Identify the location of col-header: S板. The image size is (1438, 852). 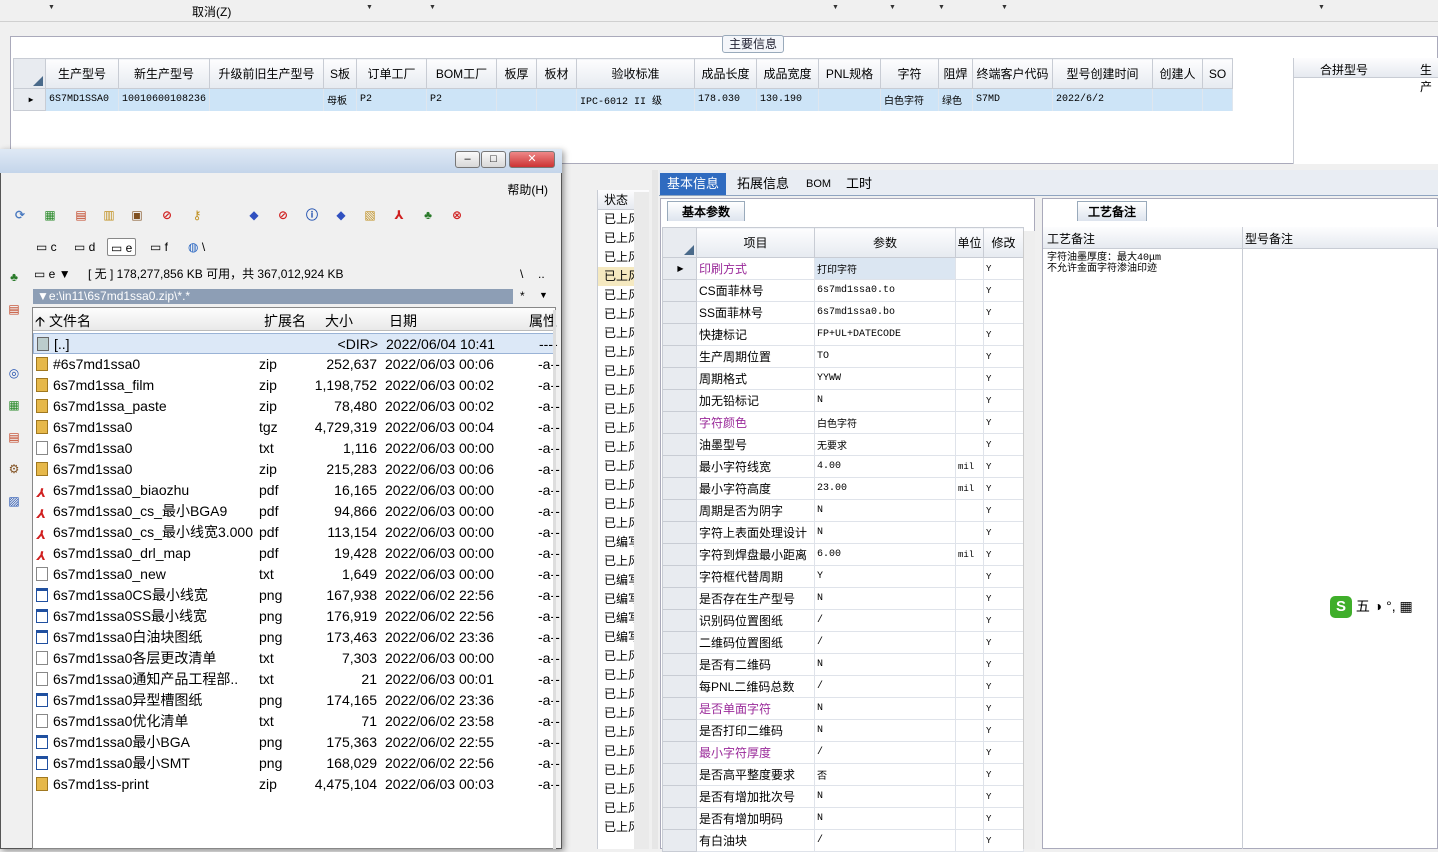
(340, 73).